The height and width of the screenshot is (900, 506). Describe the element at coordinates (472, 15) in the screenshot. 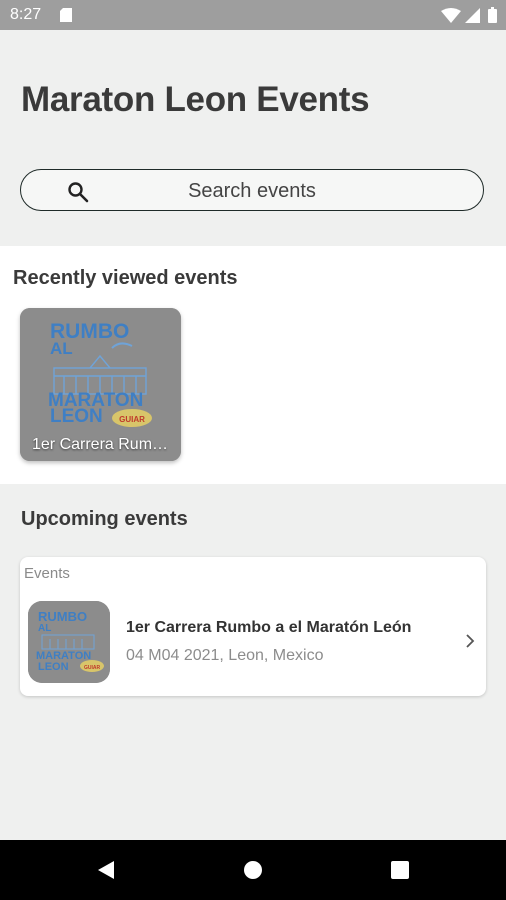

I see `signal-icon` at that location.